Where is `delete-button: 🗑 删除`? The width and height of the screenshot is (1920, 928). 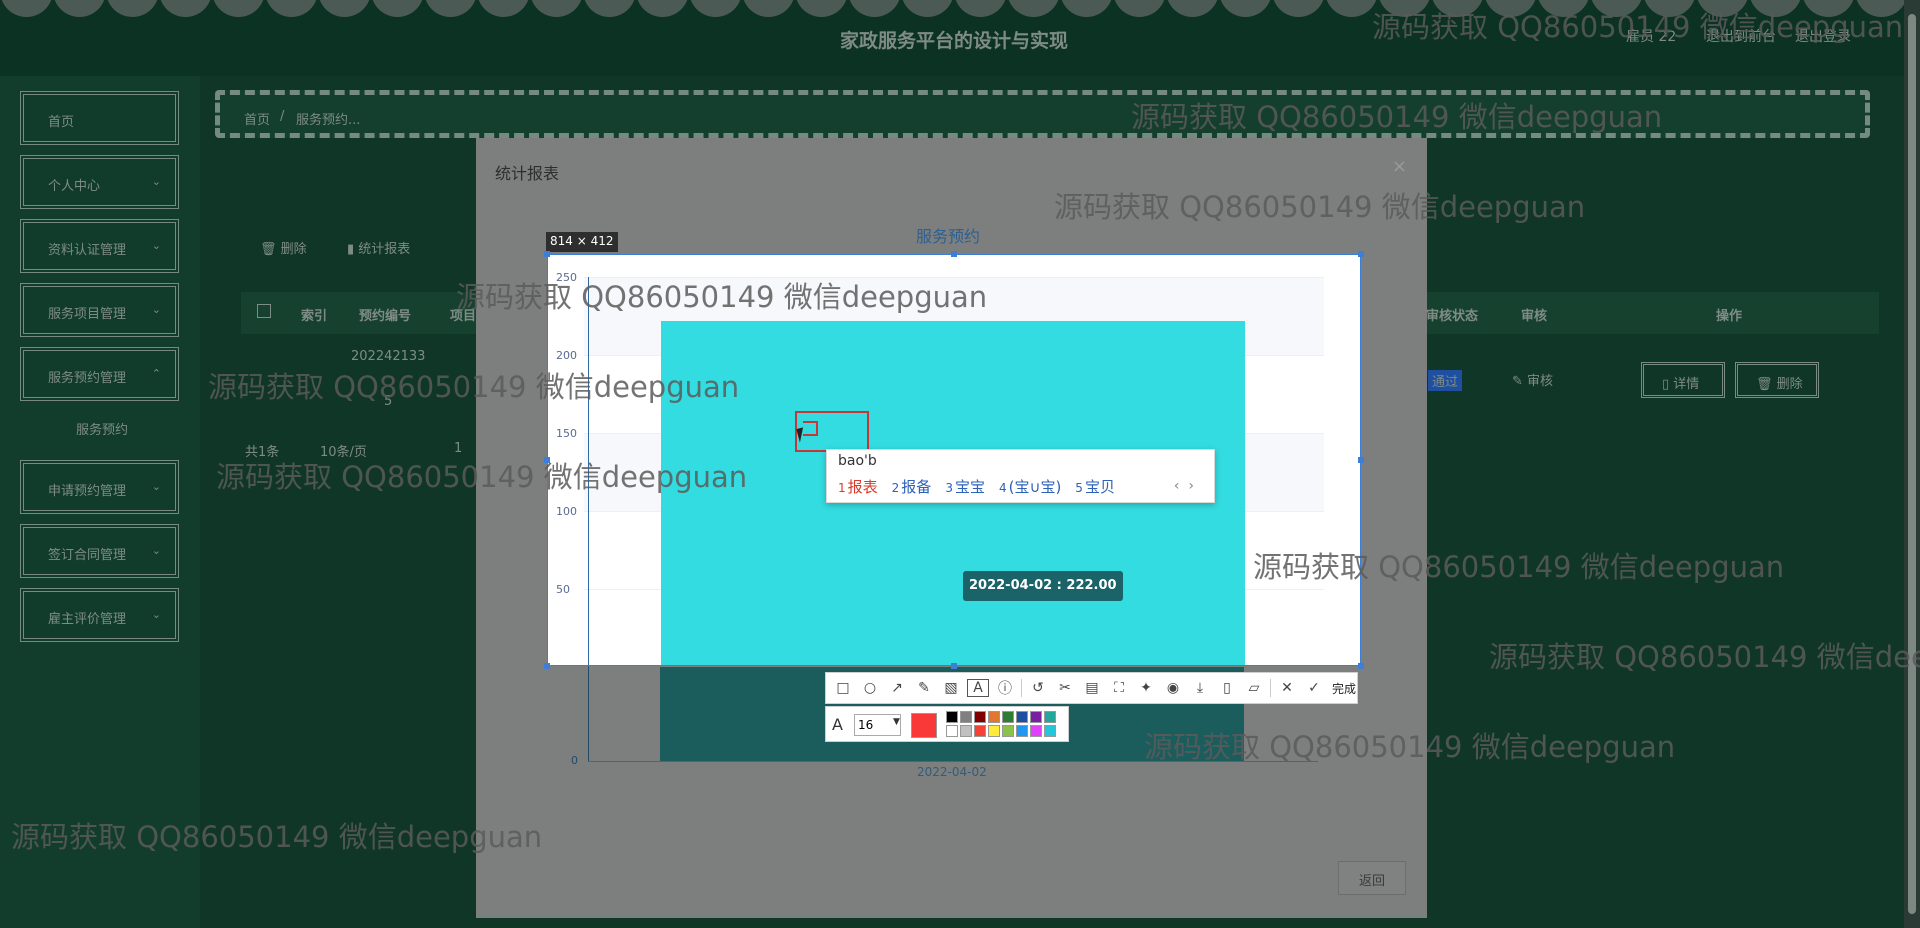 delete-button: 🗑 删除 is located at coordinates (283, 247).